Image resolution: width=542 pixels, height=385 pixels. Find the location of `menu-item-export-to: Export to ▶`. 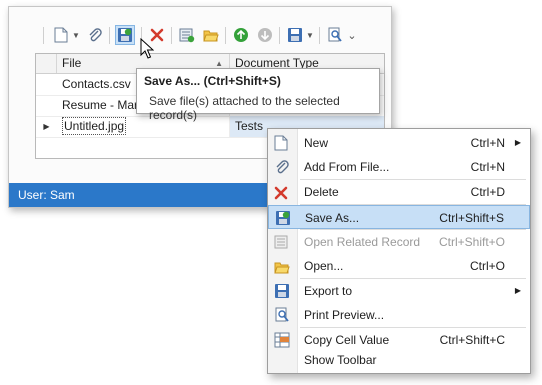

menu-item-export-to: Export to ▶ is located at coordinates (399, 291).